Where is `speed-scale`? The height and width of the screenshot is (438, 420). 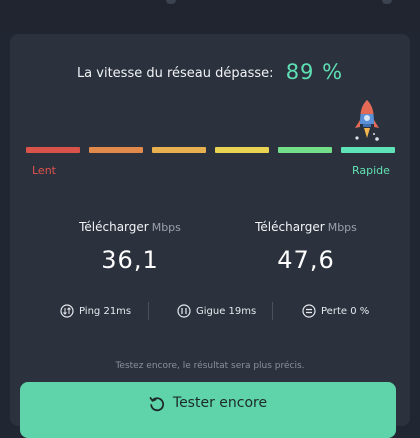 speed-scale is located at coordinates (211, 150).